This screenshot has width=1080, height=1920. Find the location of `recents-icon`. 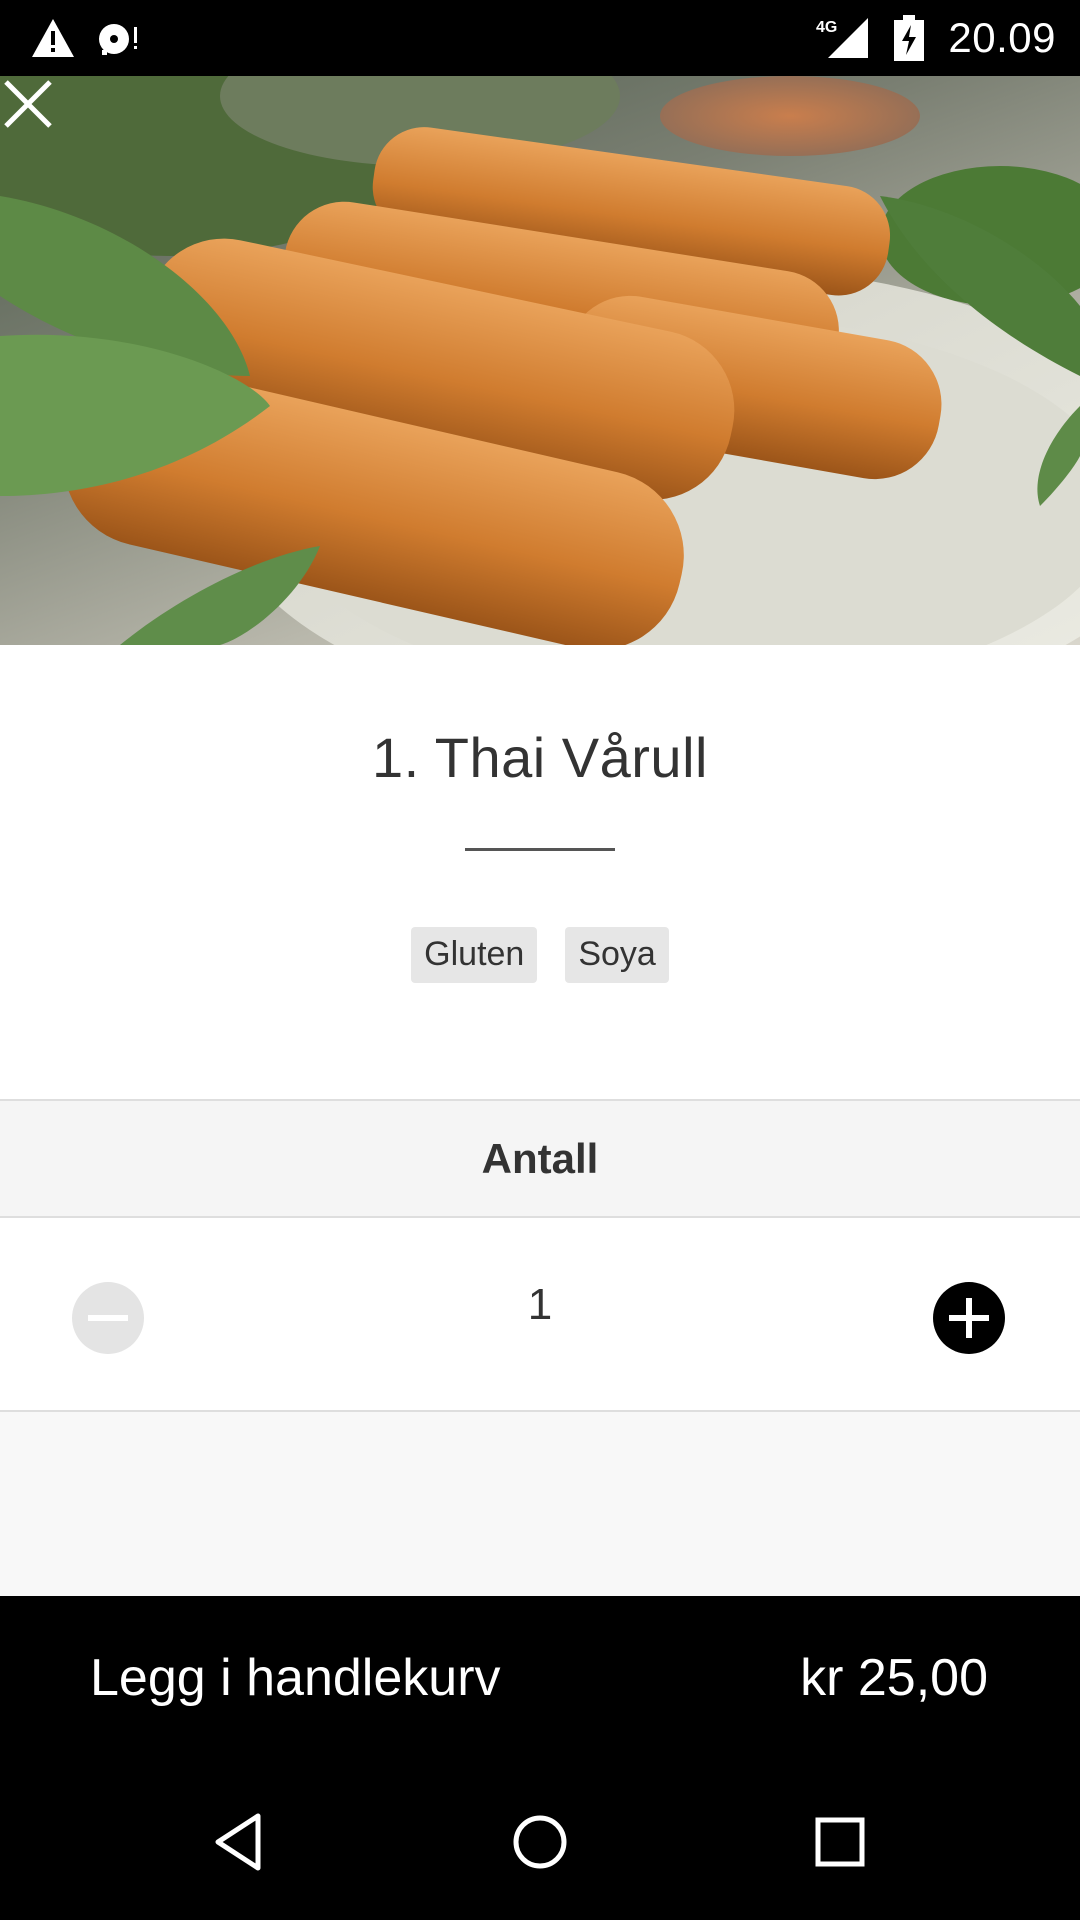

recents-icon is located at coordinates (840, 1842).